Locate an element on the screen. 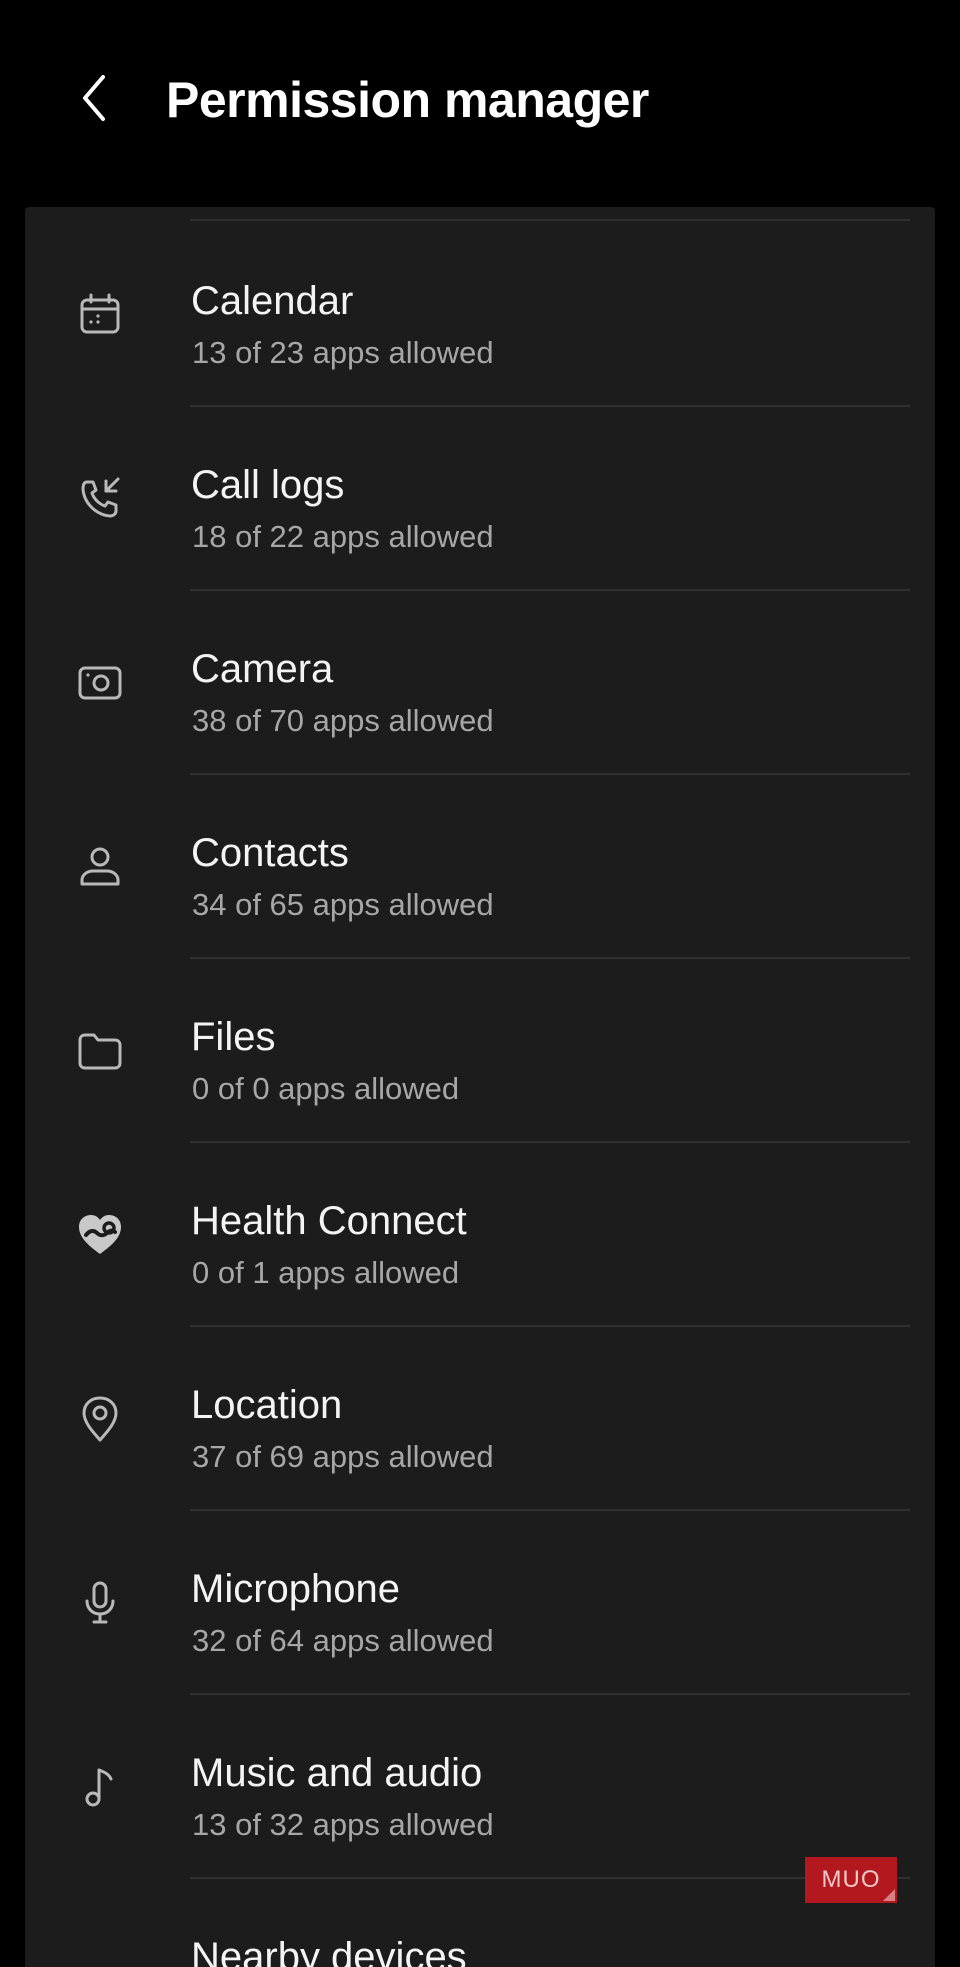  permission-status: 0 of 1 apps allowed is located at coordinates (326, 1272).